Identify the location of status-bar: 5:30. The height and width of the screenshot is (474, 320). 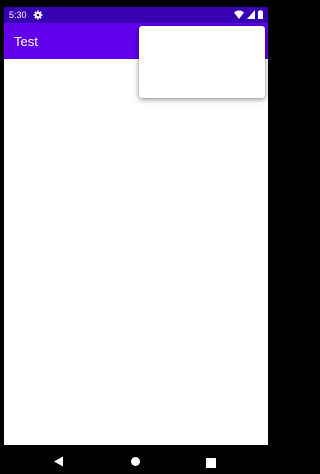
(136, 15).